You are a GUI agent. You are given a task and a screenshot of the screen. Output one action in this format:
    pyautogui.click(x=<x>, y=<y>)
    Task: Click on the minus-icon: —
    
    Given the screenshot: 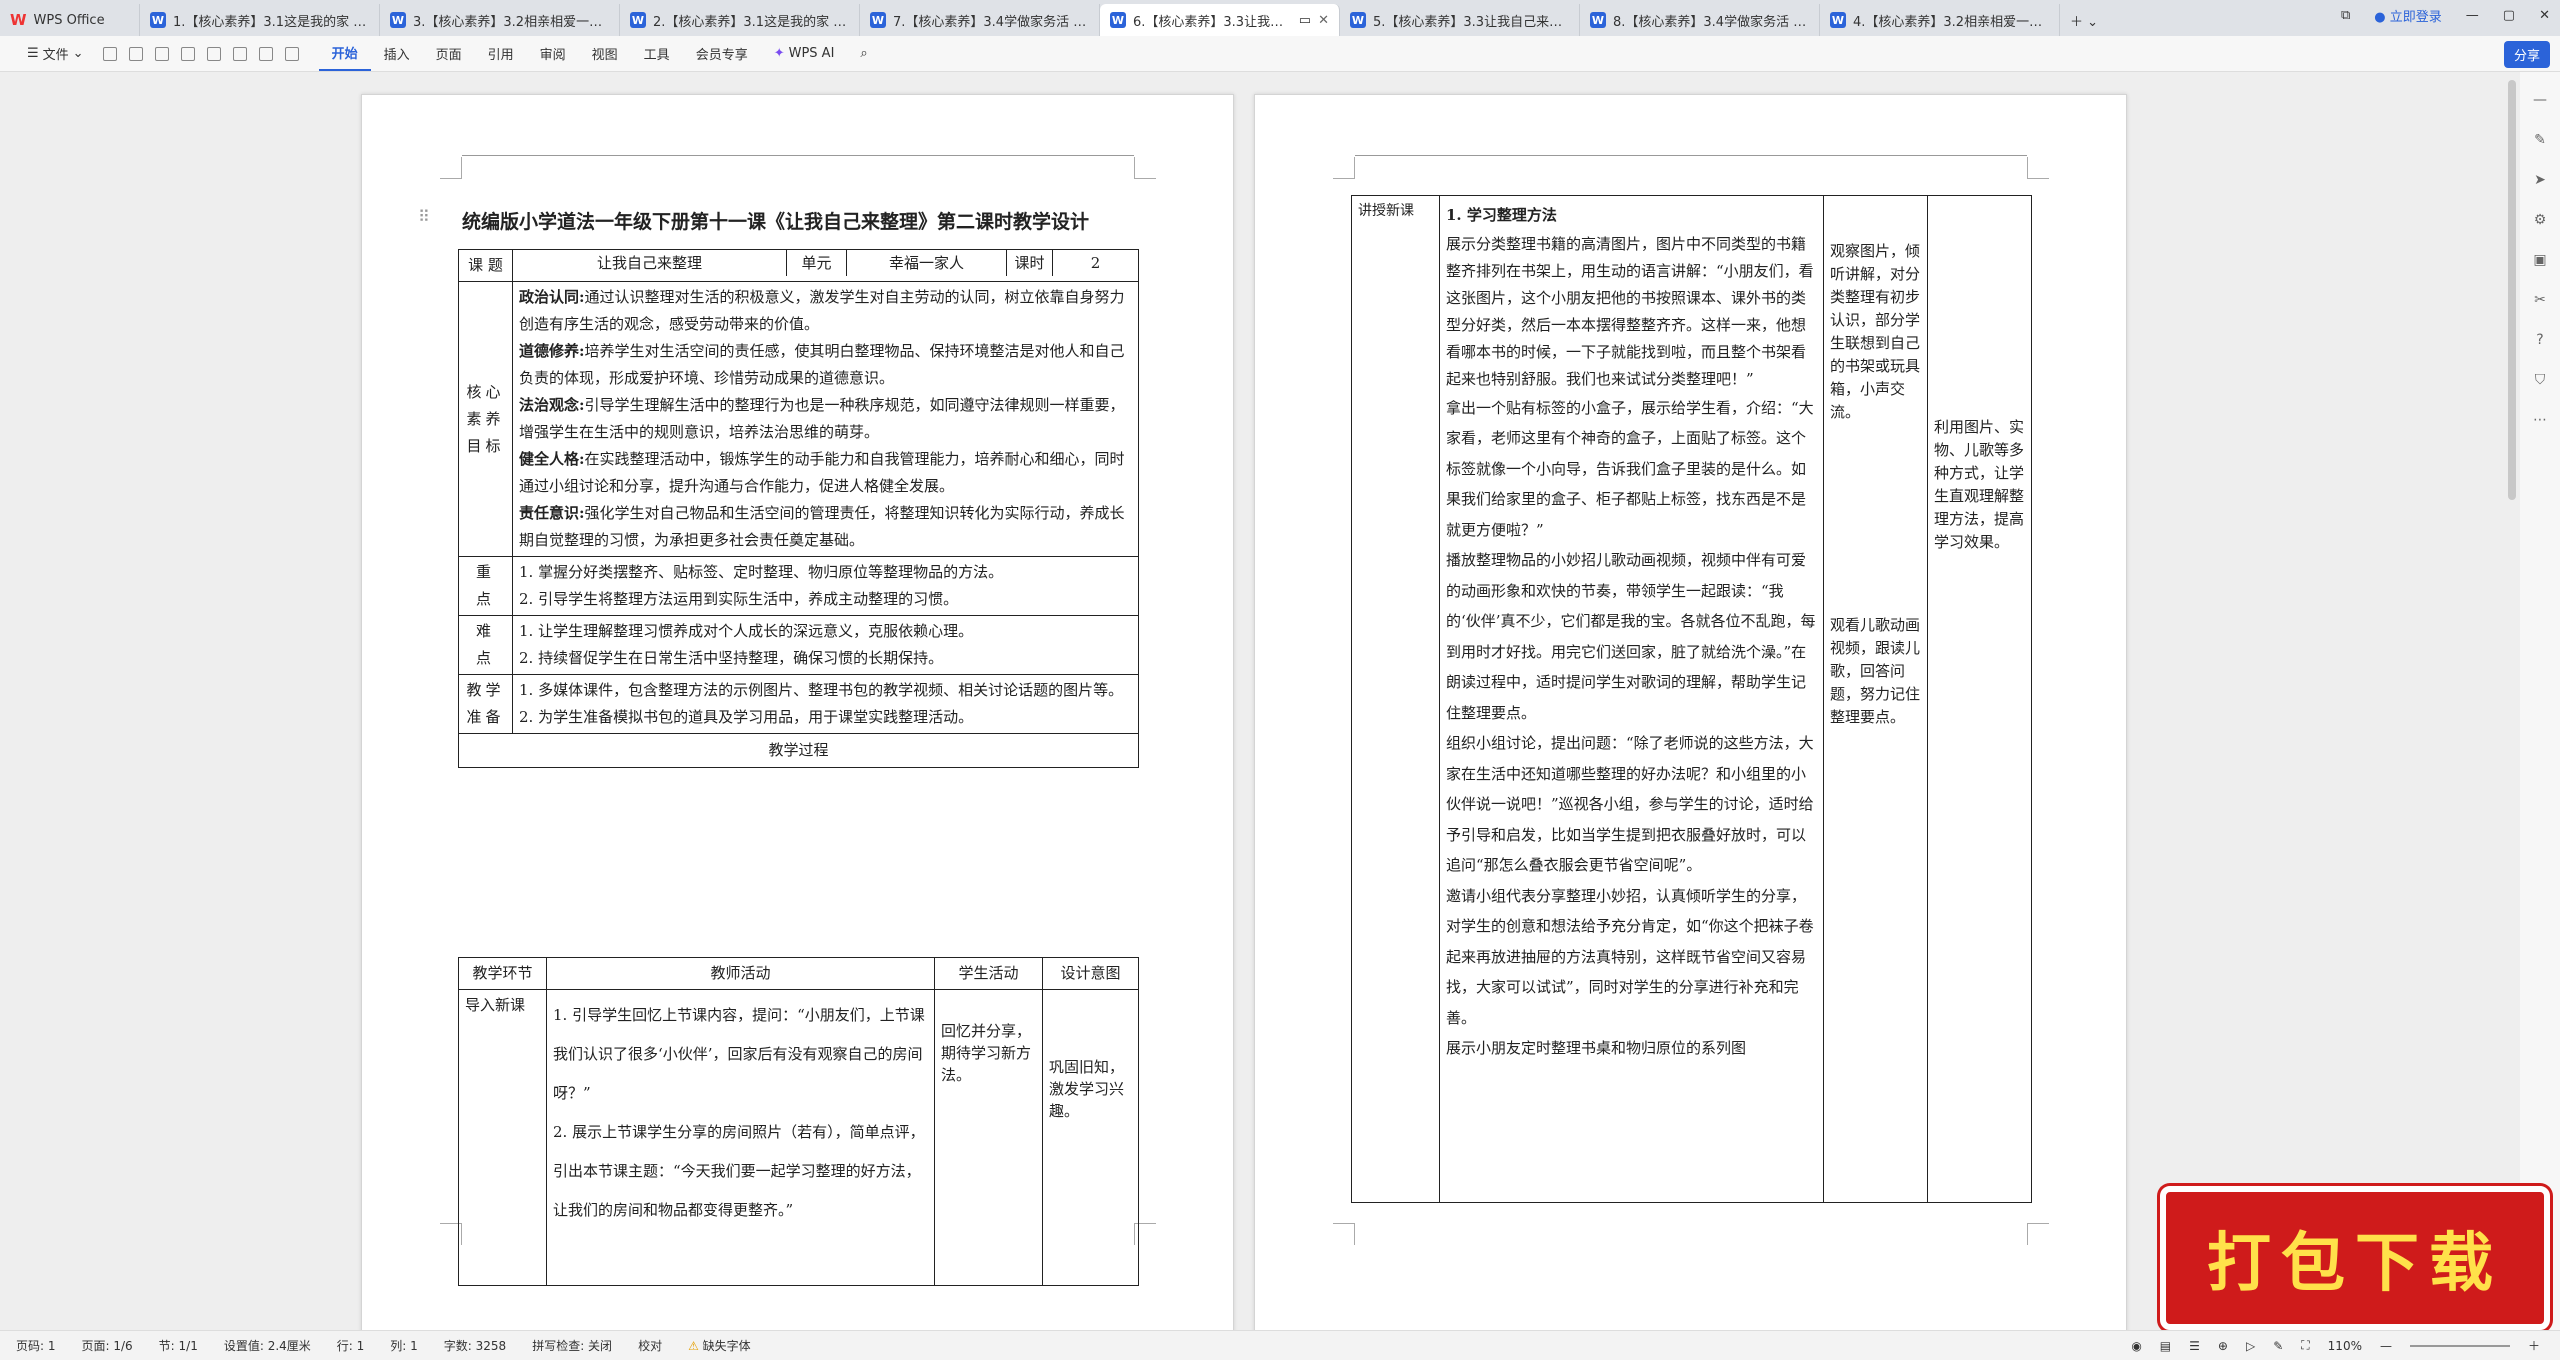 What is the action you would take?
    pyautogui.click(x=2540, y=100)
    